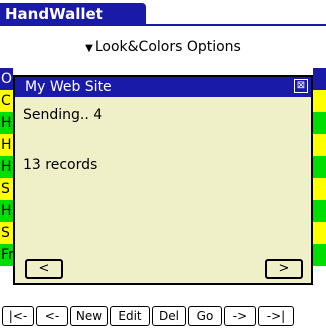 Image resolution: width=326 pixels, height=329 pixels. I want to click on app-title-tab: HandWallet, so click(73, 14).